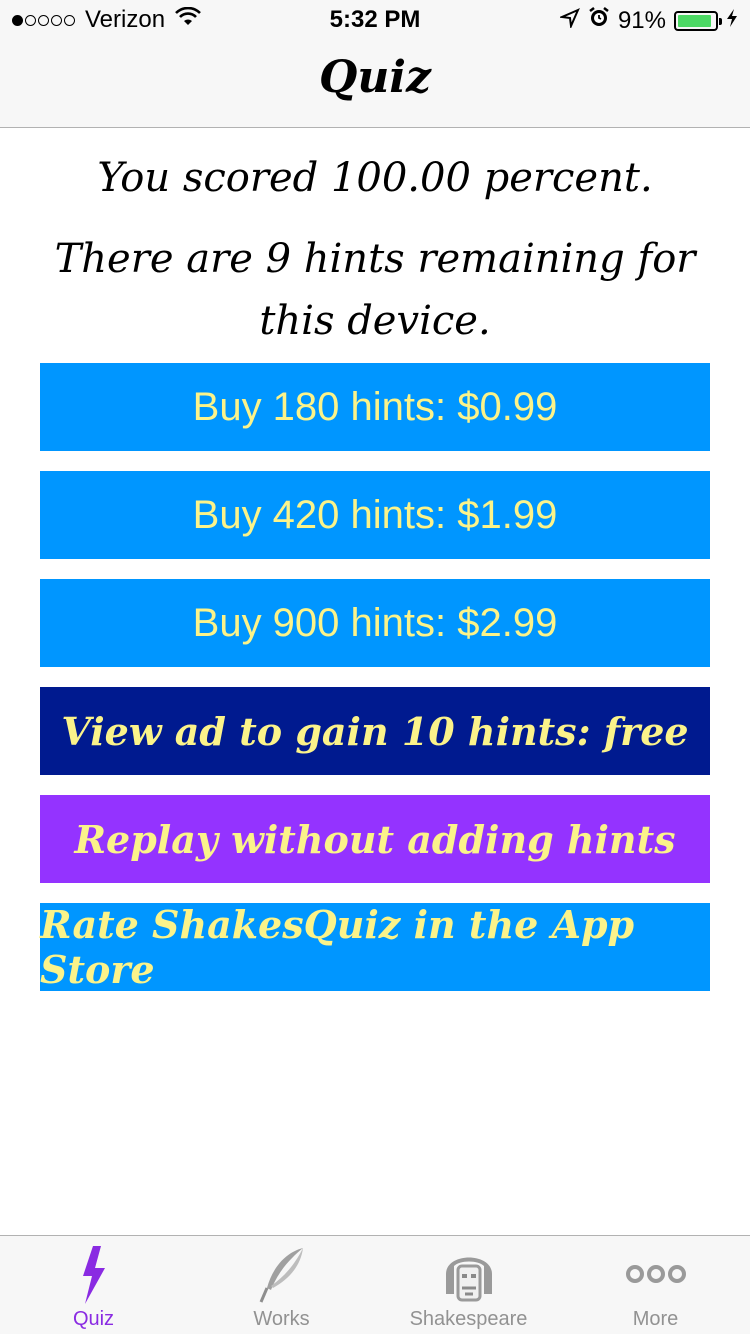 The image size is (750, 1335). I want to click on tab-shakespeare: Shakespeare, so click(468, 1285).